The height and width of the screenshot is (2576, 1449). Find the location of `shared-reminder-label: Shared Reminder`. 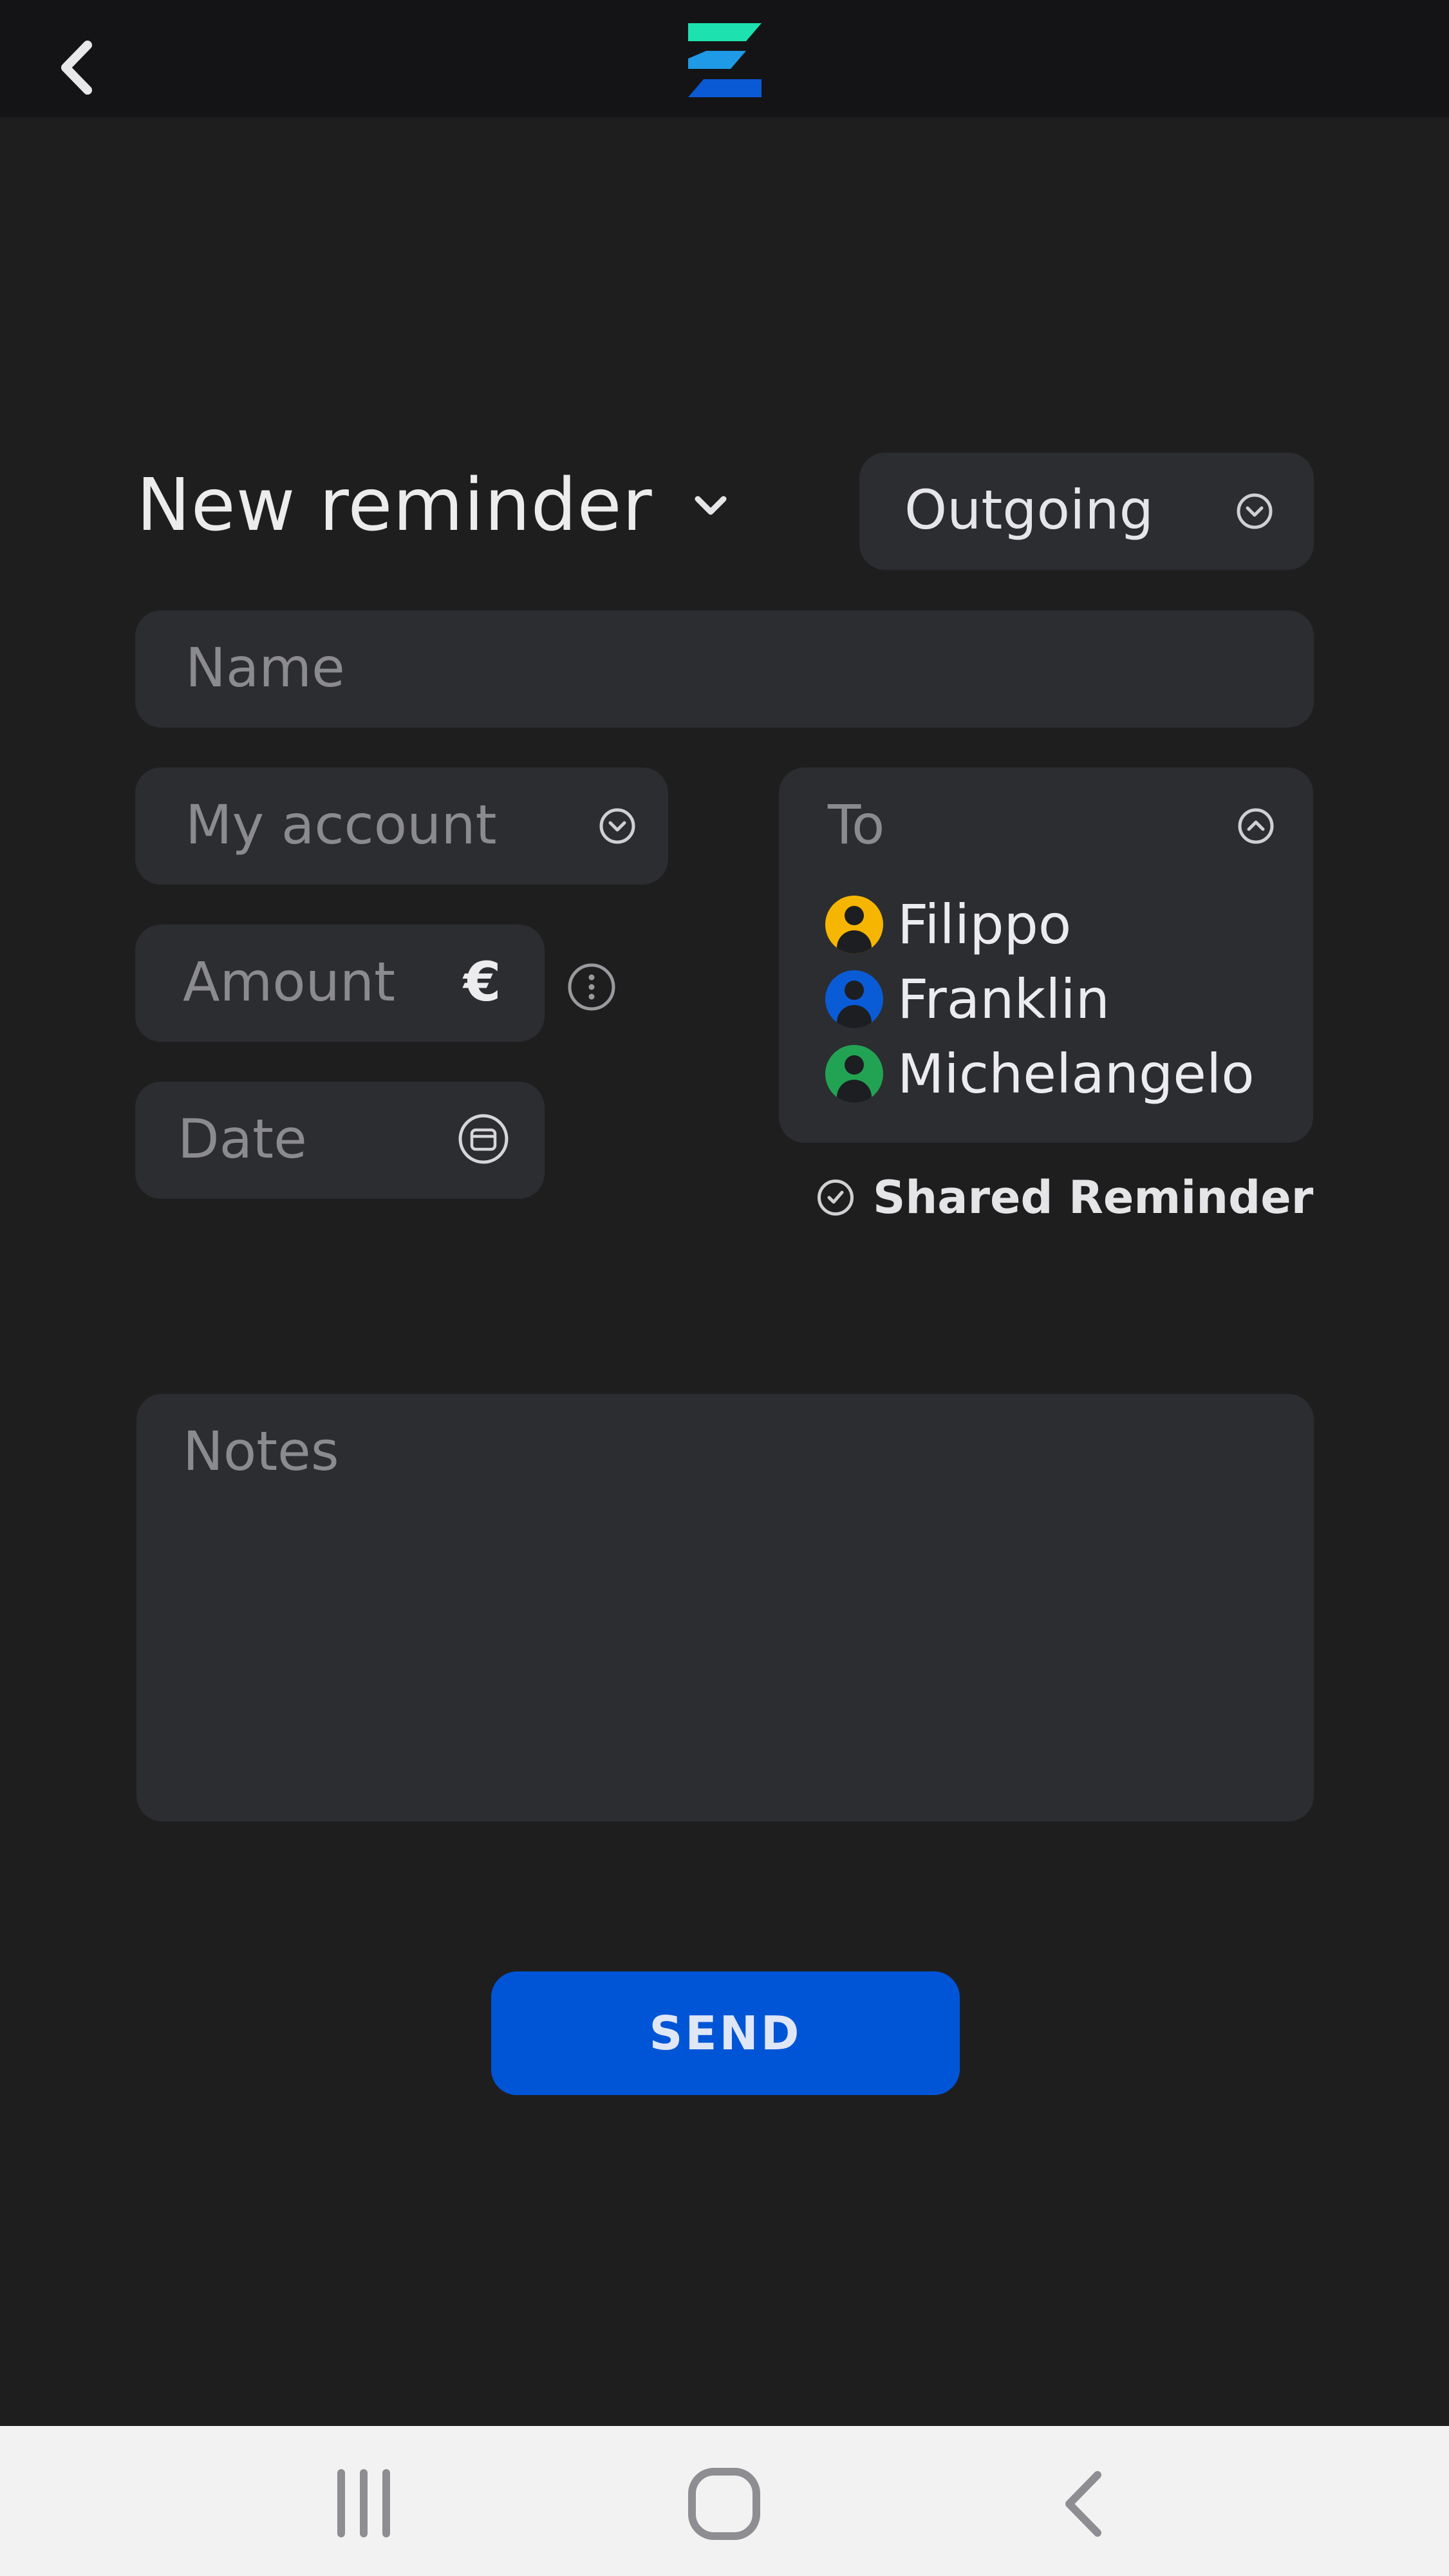

shared-reminder-label: Shared Reminder is located at coordinates (1093, 1197).